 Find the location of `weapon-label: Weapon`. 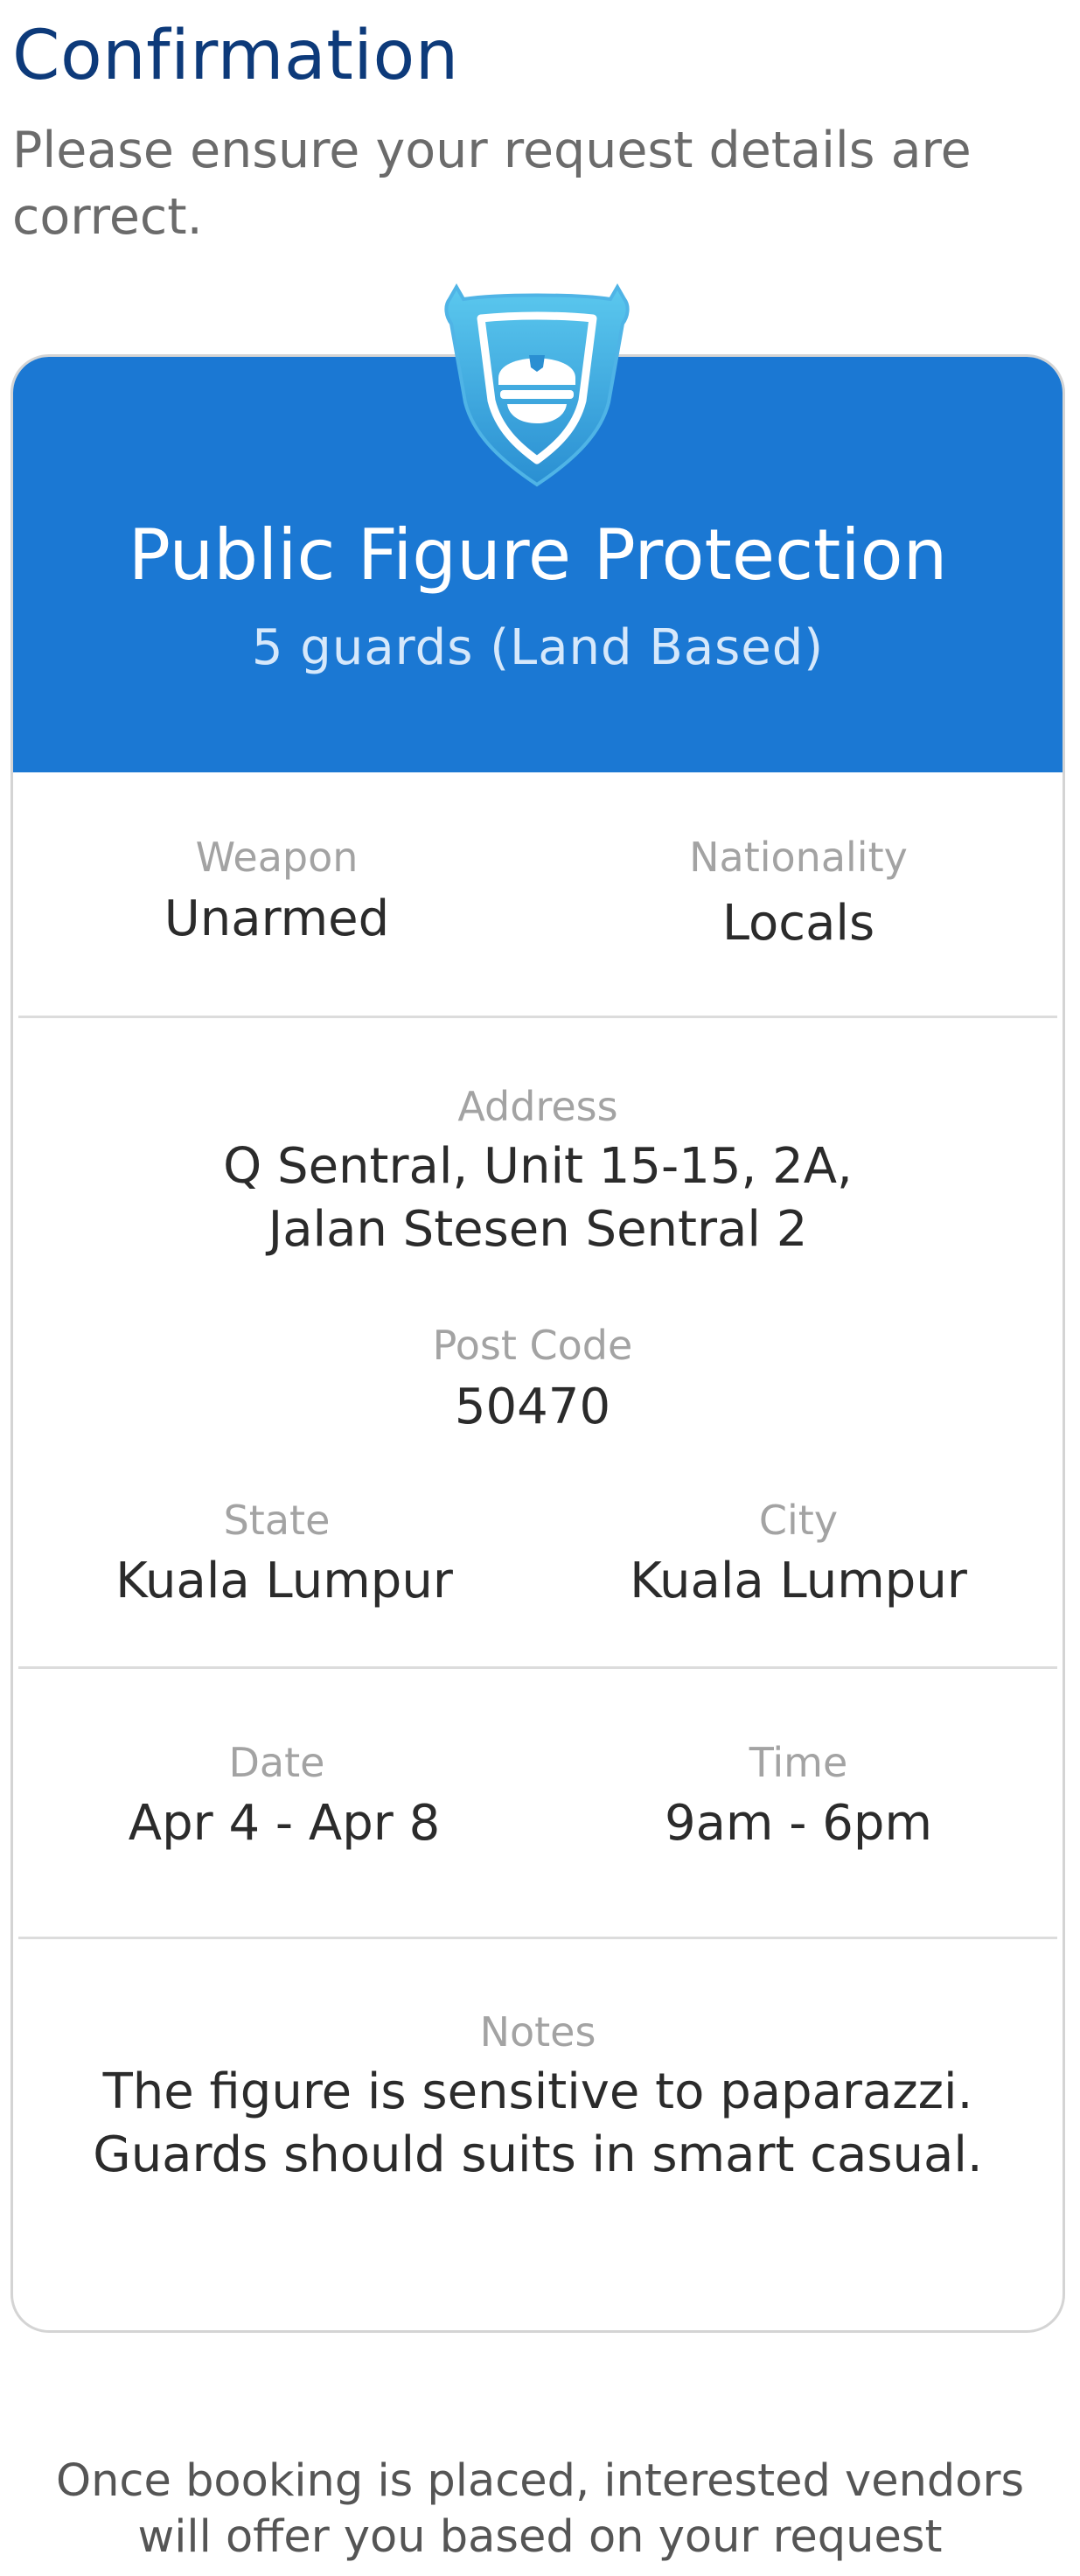

weapon-label: Weapon is located at coordinates (277, 857).